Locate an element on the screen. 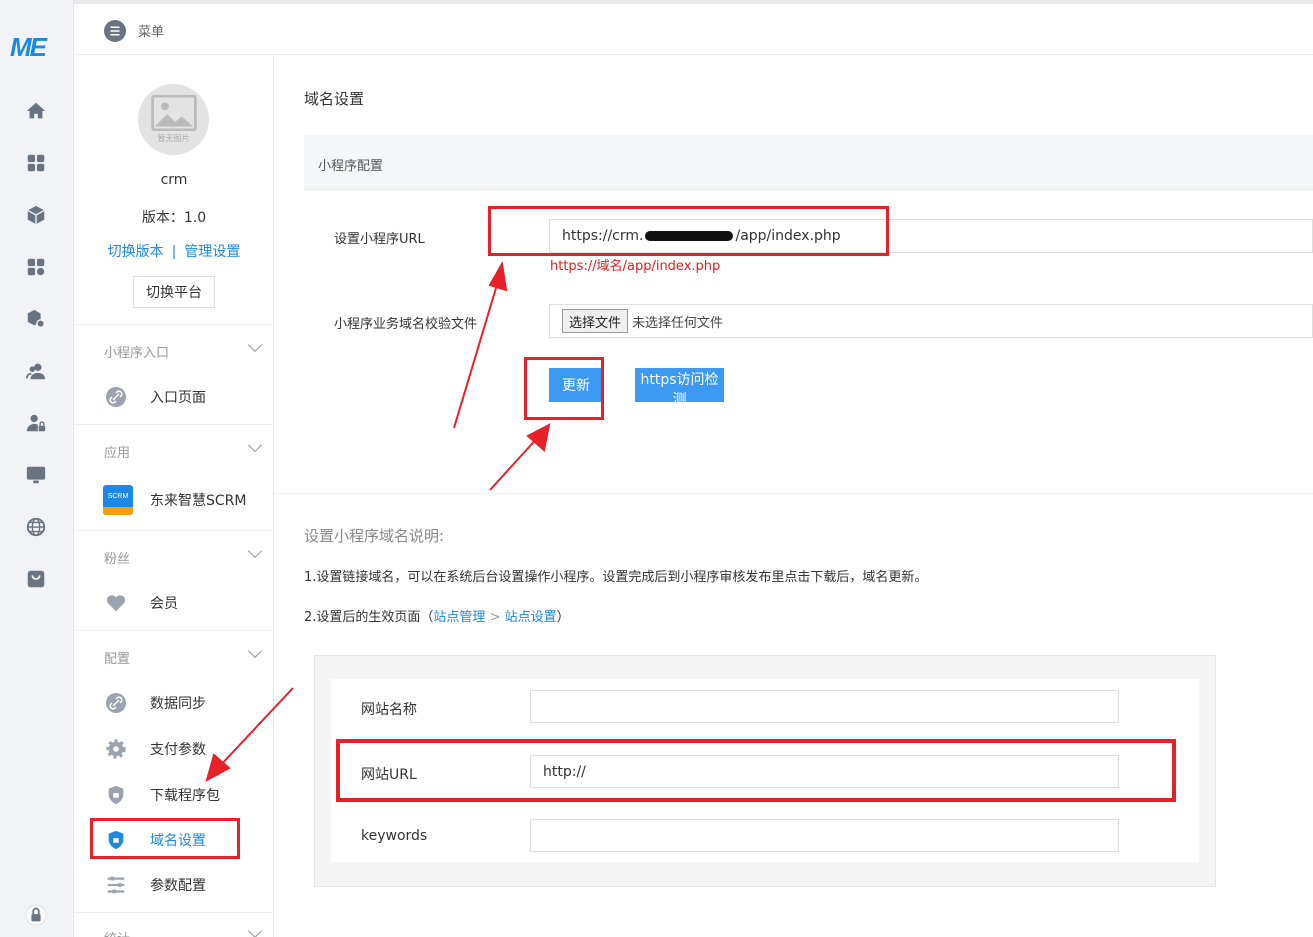 This screenshot has height=937, width=1313. preview-form: 网站名称 网站URL http:// keywords is located at coordinates (765, 770).